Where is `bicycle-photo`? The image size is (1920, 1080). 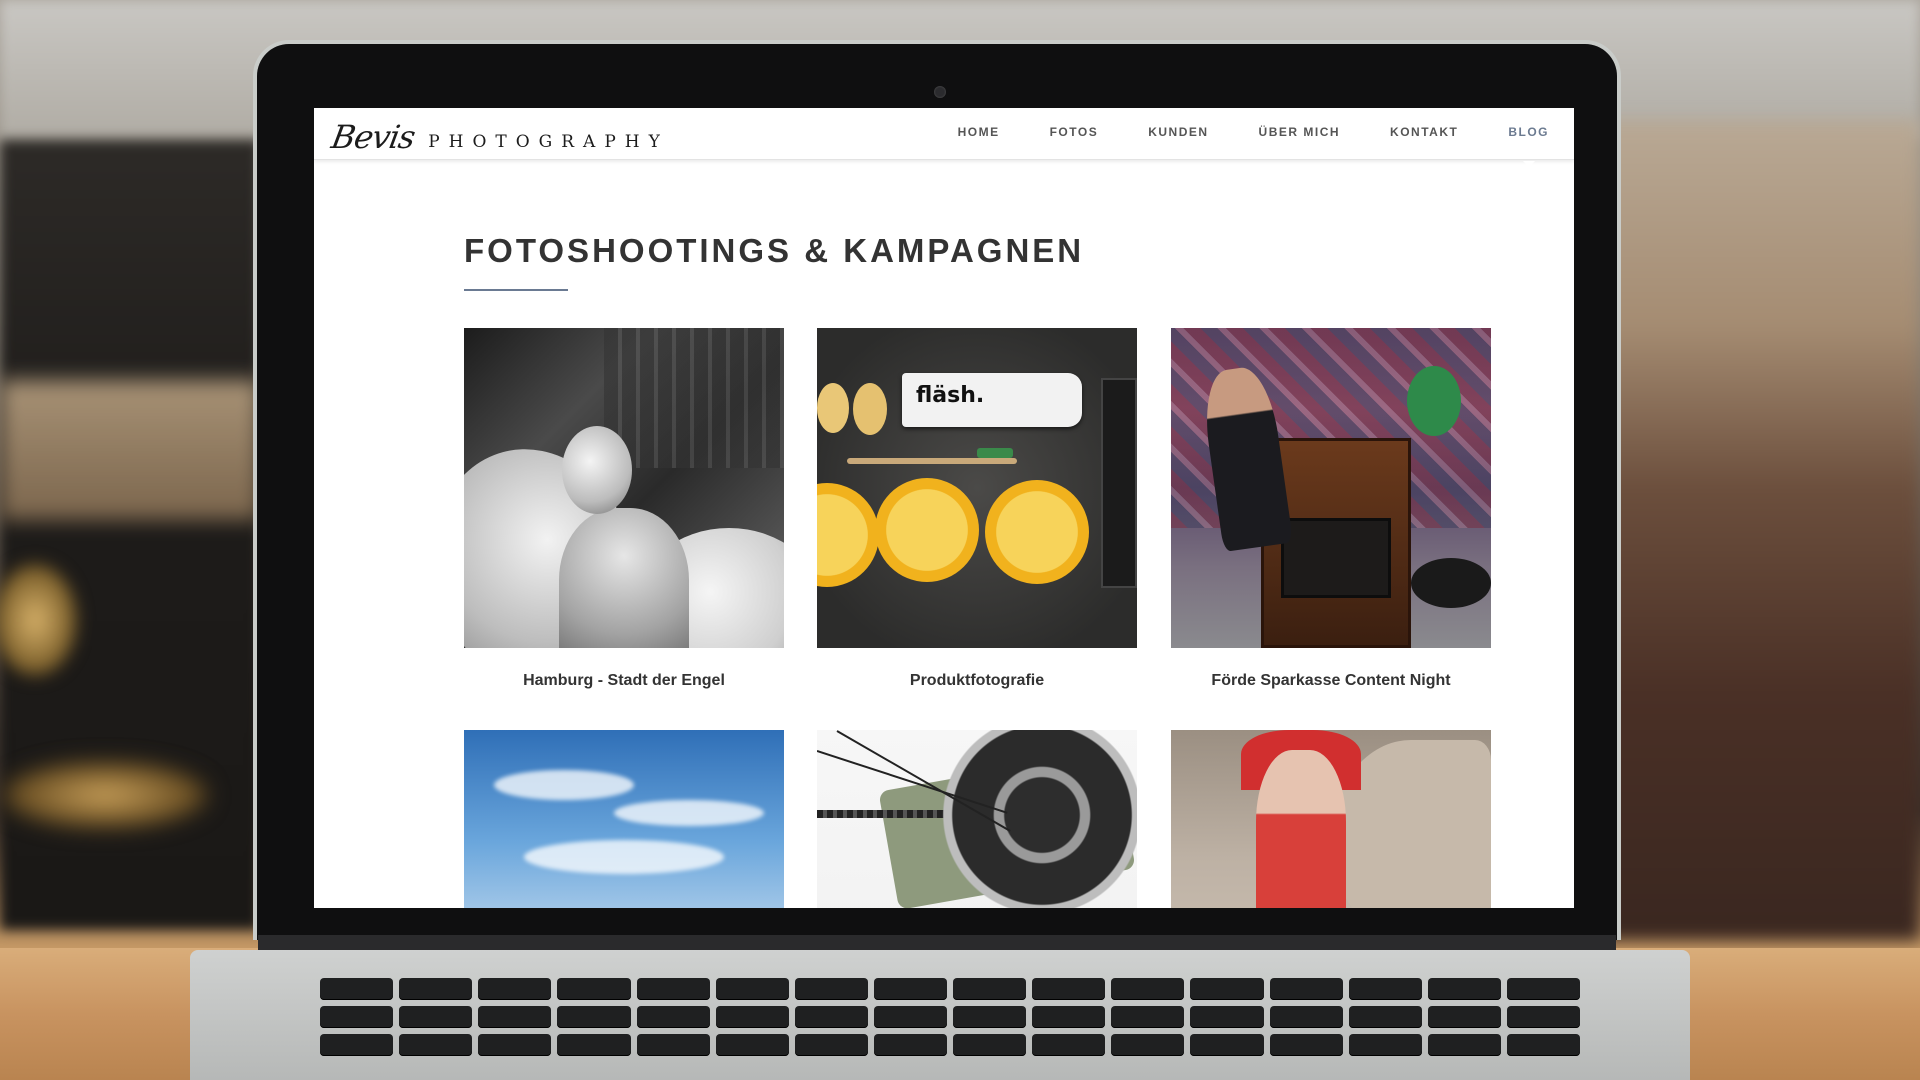
bicycle-photo is located at coordinates (977, 819).